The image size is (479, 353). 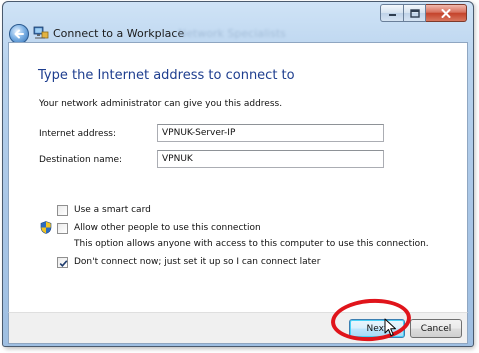 What do you see at coordinates (112, 210) in the screenshot?
I see `smart-card-label: Use a smart card` at bounding box center [112, 210].